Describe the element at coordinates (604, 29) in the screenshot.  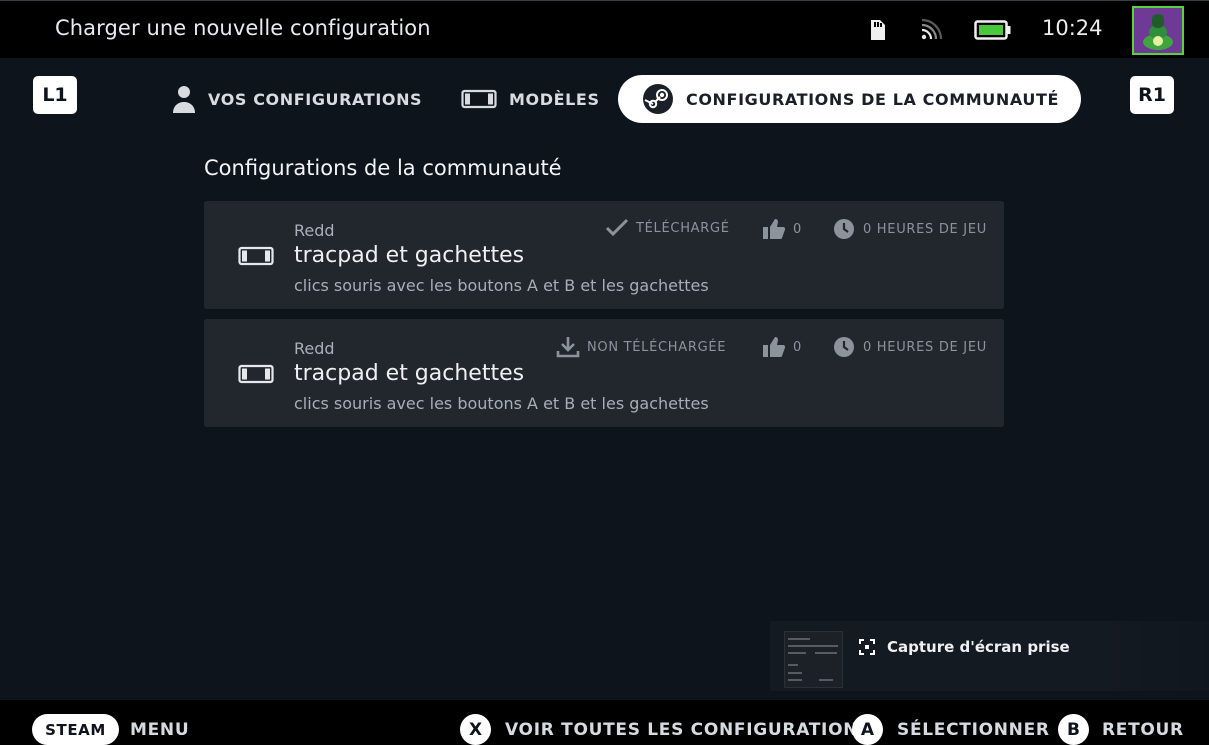
I see `top-bar: Charger une nouvelle configuration 10:24` at that location.